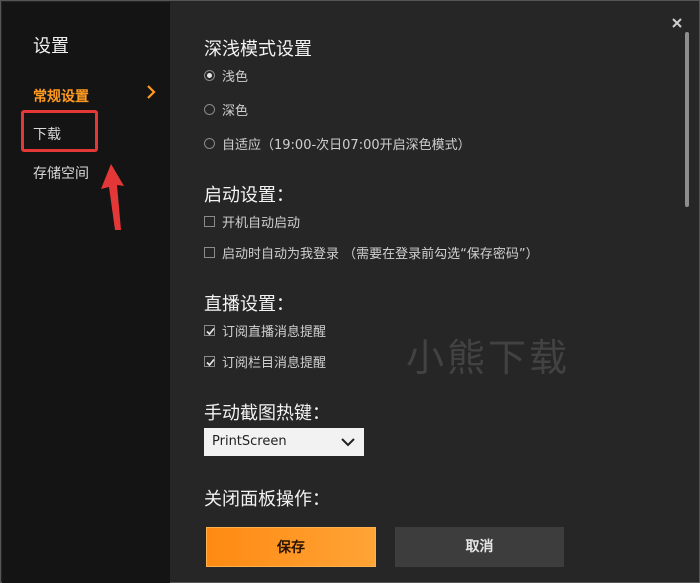  Describe the element at coordinates (249, 441) in the screenshot. I see `hotkey-select-value: PrintScreen` at that location.